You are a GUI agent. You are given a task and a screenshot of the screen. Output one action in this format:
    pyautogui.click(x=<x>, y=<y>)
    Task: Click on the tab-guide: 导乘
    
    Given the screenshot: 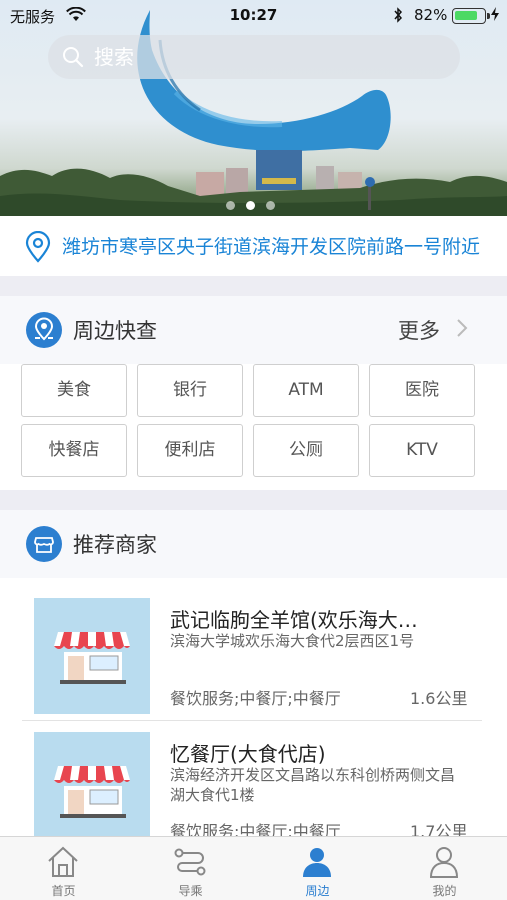 What is the action you would take?
    pyautogui.click(x=190, y=868)
    